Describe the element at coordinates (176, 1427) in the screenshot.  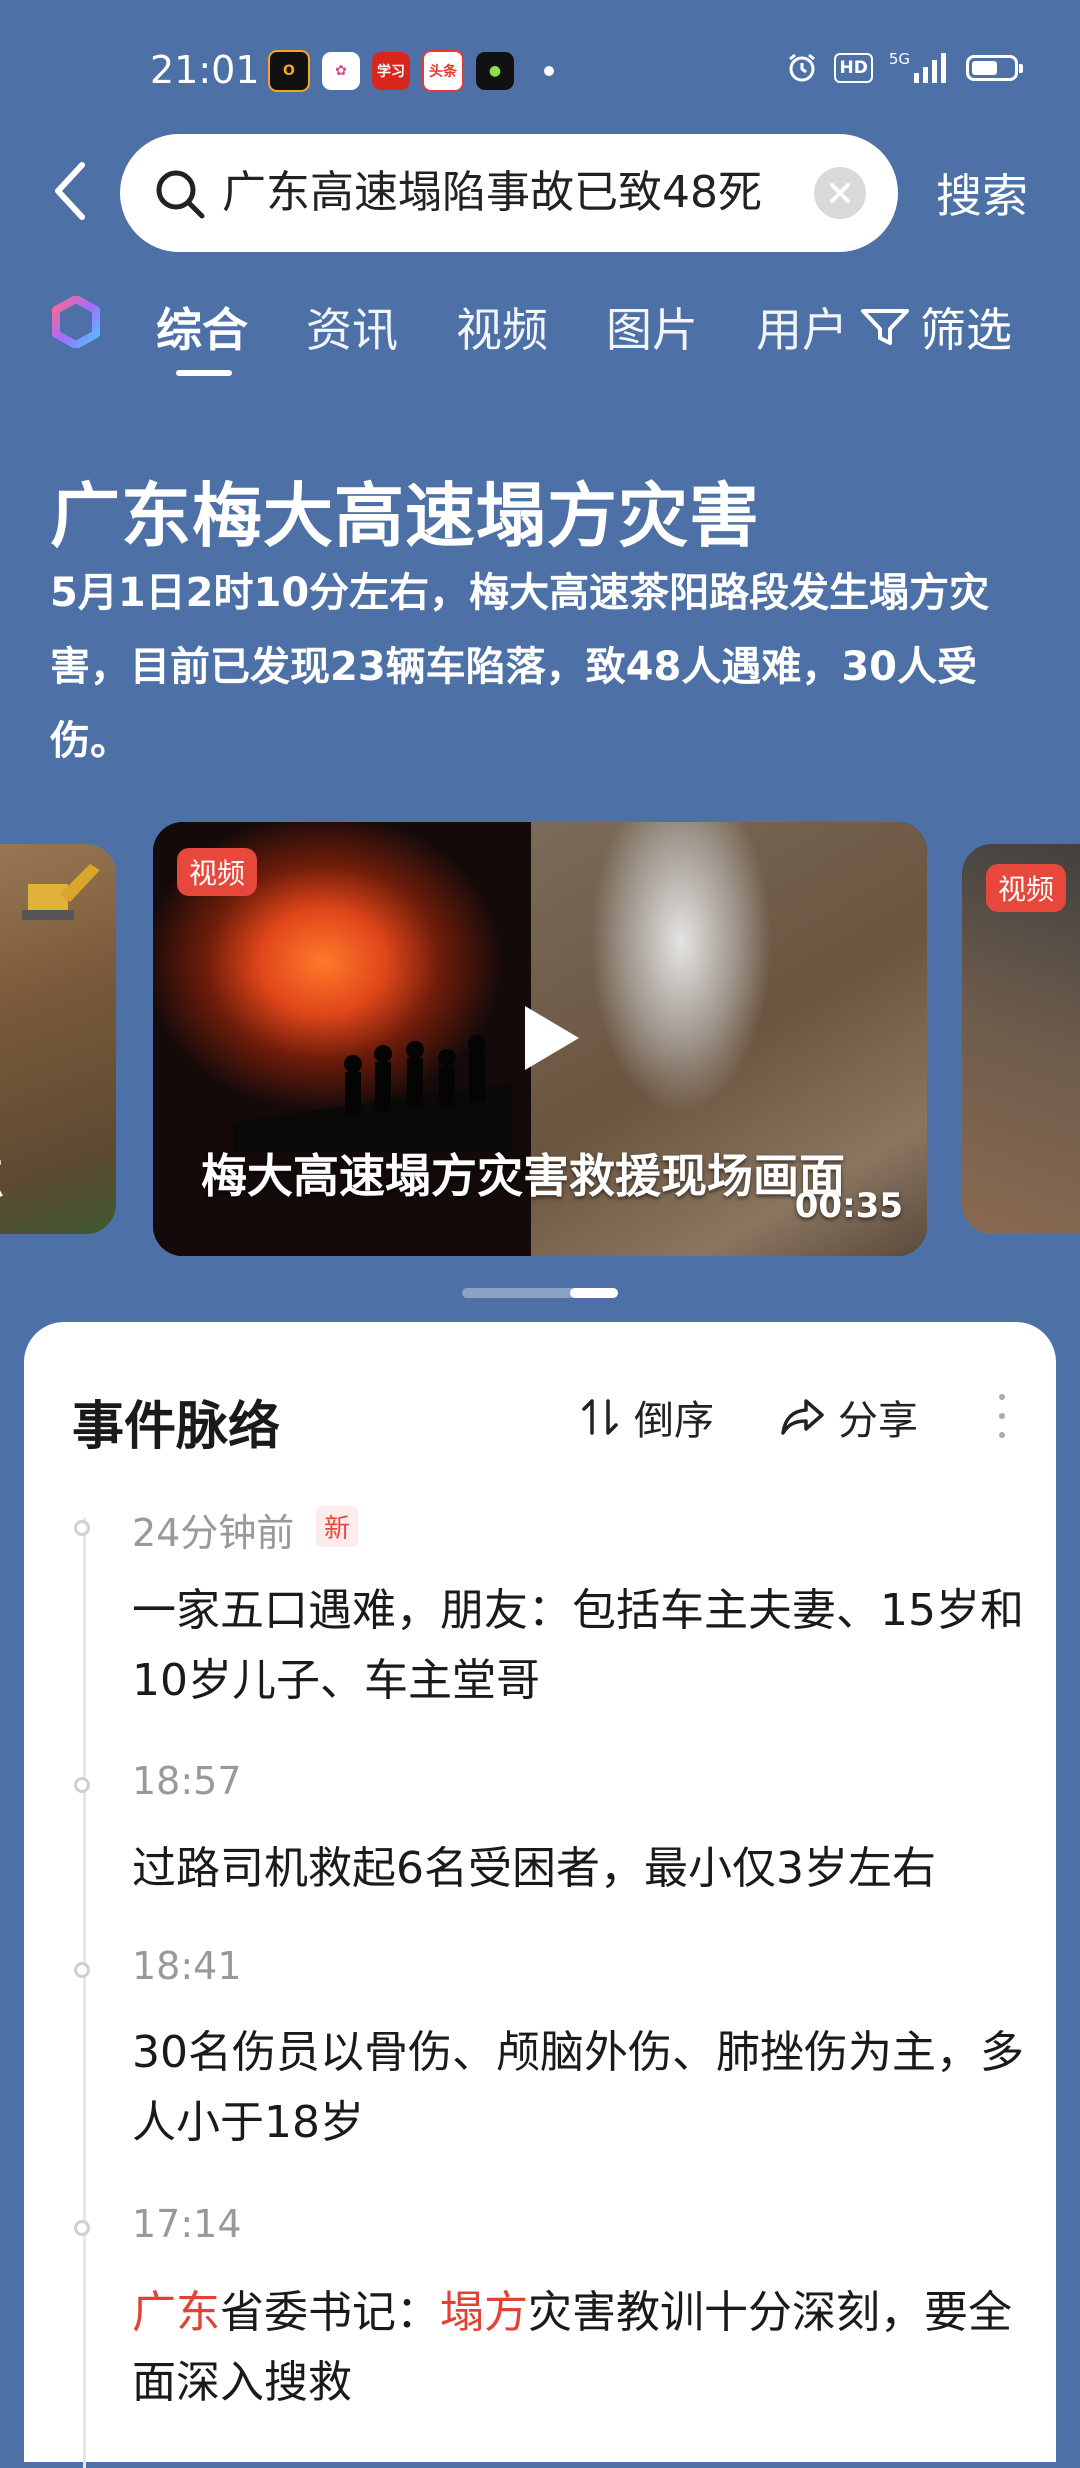
I see `timeline-title: 事件脉络` at that location.